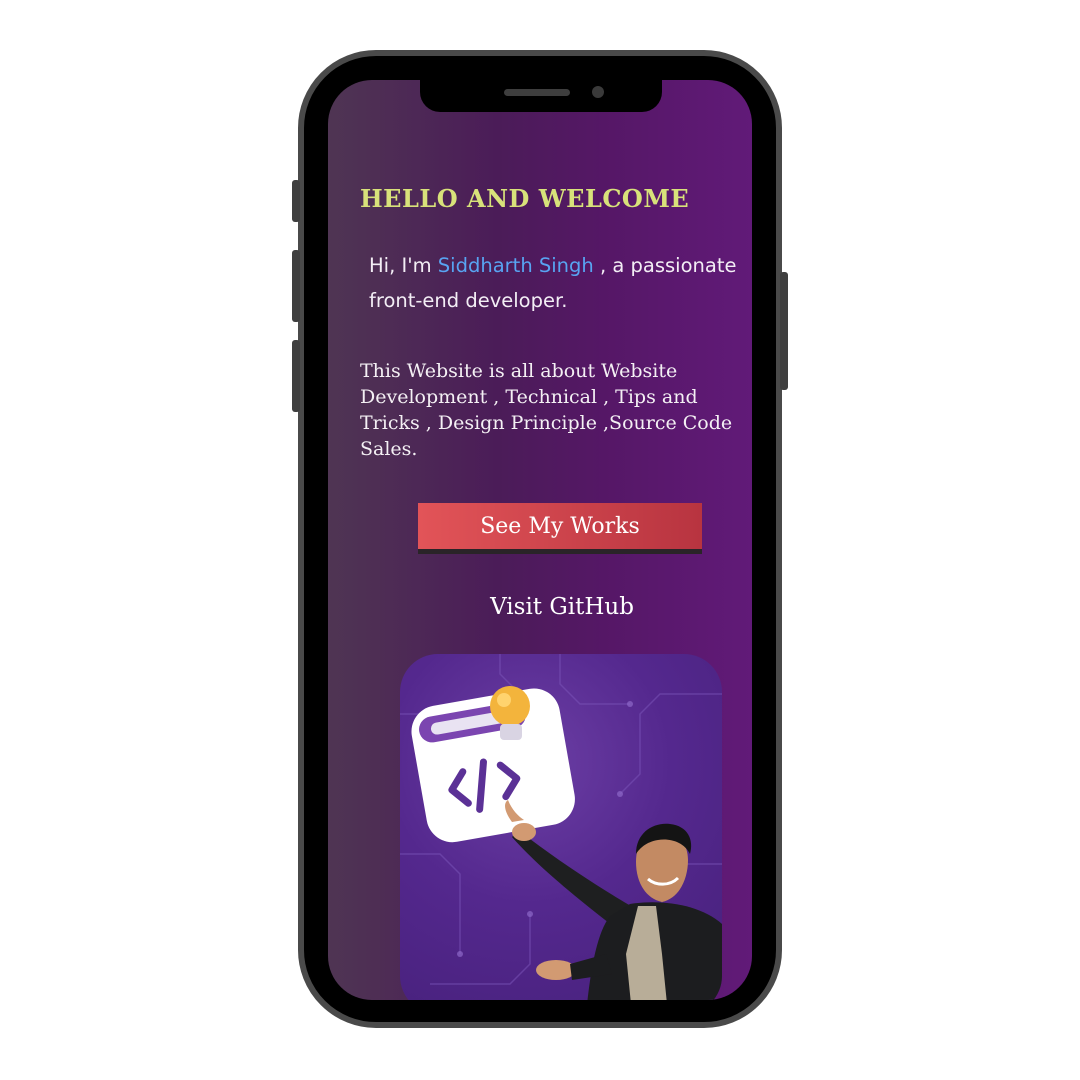 The width and height of the screenshot is (1080, 1080). What do you see at coordinates (598, 92) in the screenshot?
I see `front-camera` at bounding box center [598, 92].